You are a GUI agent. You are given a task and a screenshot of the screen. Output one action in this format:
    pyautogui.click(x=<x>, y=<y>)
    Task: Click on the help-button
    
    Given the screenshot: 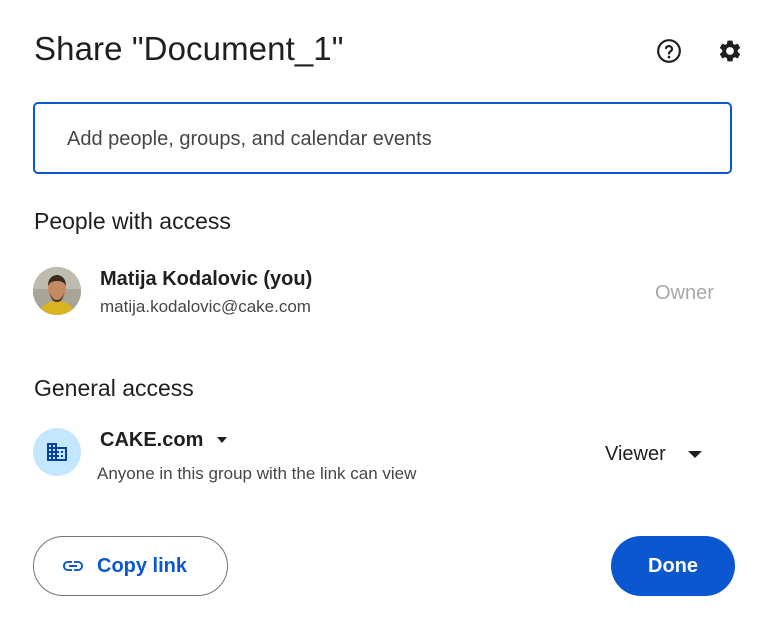 What is the action you would take?
    pyautogui.click(x=669, y=51)
    